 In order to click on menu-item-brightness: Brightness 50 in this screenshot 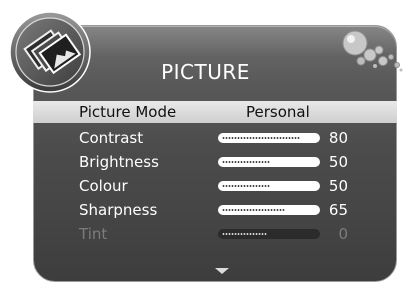, I will do `click(215, 162)`.